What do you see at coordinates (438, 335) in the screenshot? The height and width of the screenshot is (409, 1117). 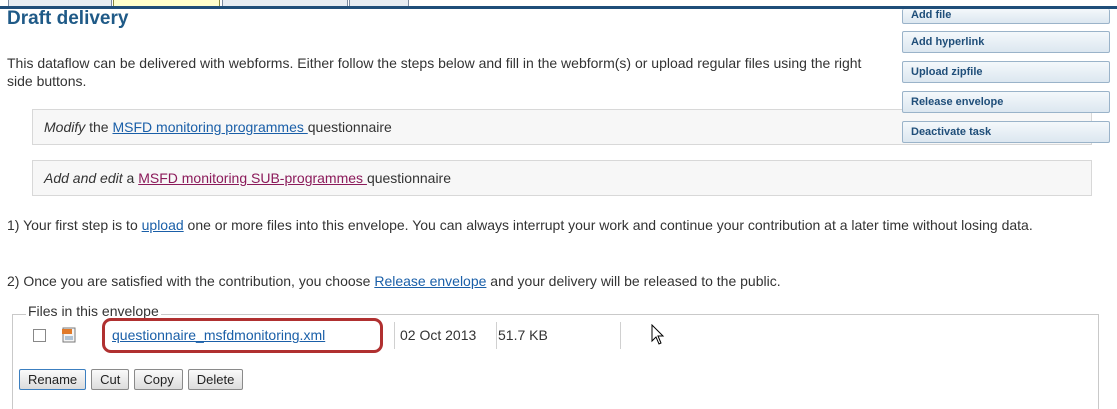 I see `file-date: 02 Oct 2013` at bounding box center [438, 335].